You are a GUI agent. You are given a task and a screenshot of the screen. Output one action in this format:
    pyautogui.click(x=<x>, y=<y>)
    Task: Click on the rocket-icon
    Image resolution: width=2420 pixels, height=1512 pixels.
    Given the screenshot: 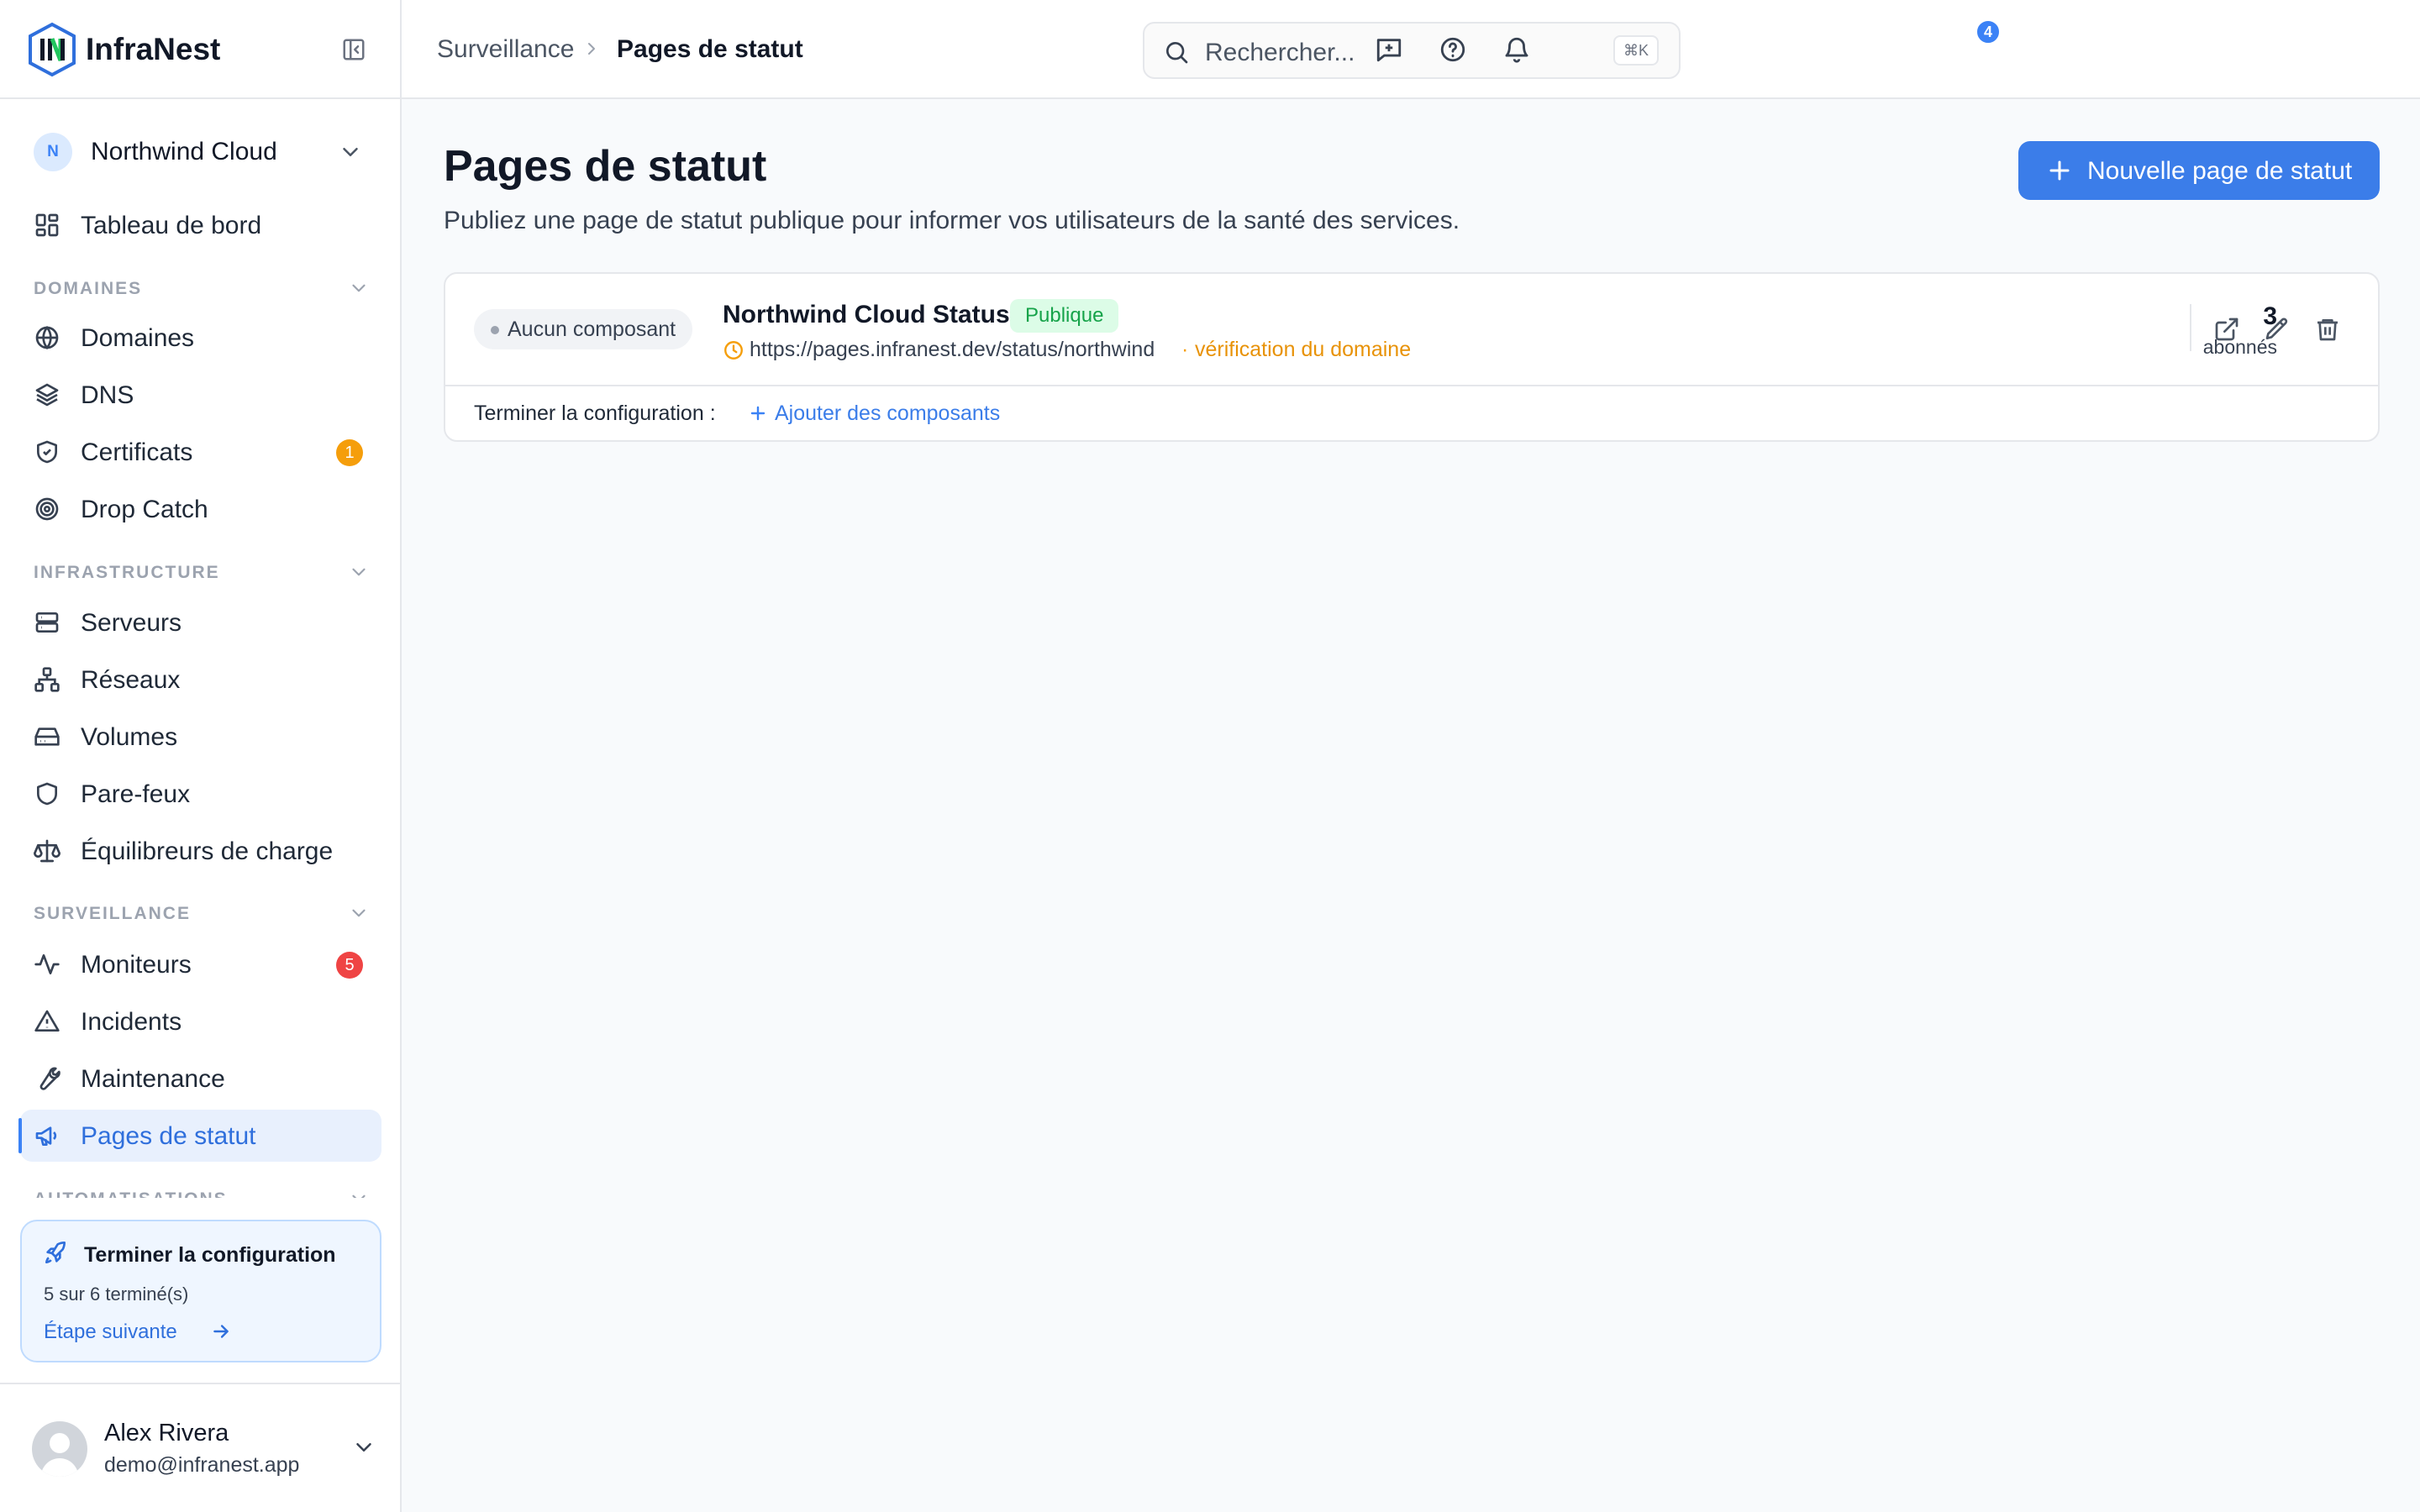 What is the action you would take?
    pyautogui.click(x=55, y=1252)
    